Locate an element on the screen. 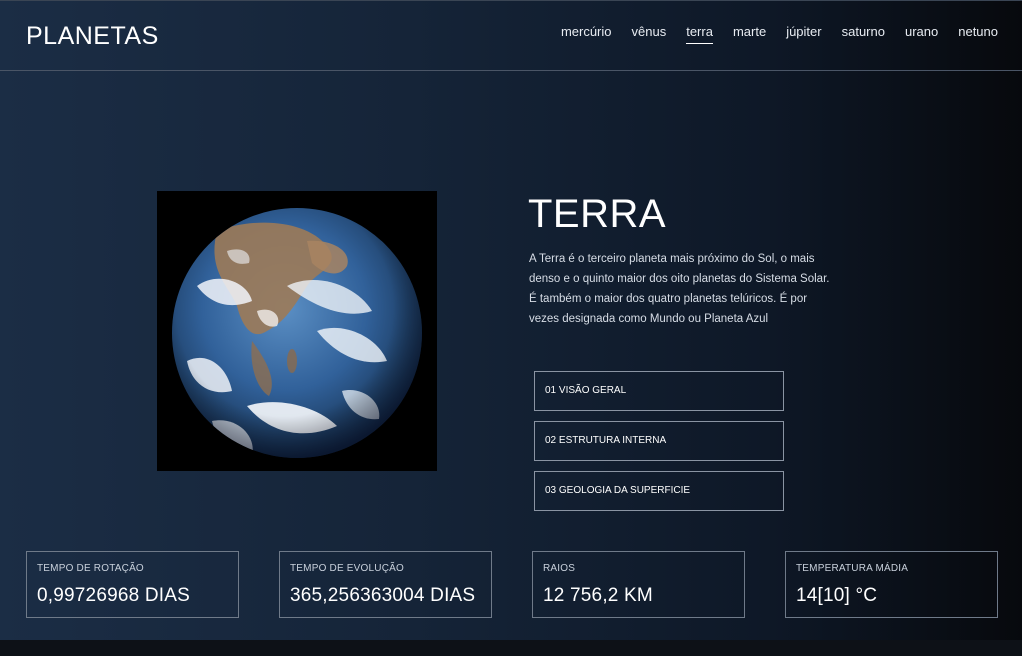  stat-card-temperature: TEMPERATURA MÁDIA 14[10] °C is located at coordinates (891, 584).